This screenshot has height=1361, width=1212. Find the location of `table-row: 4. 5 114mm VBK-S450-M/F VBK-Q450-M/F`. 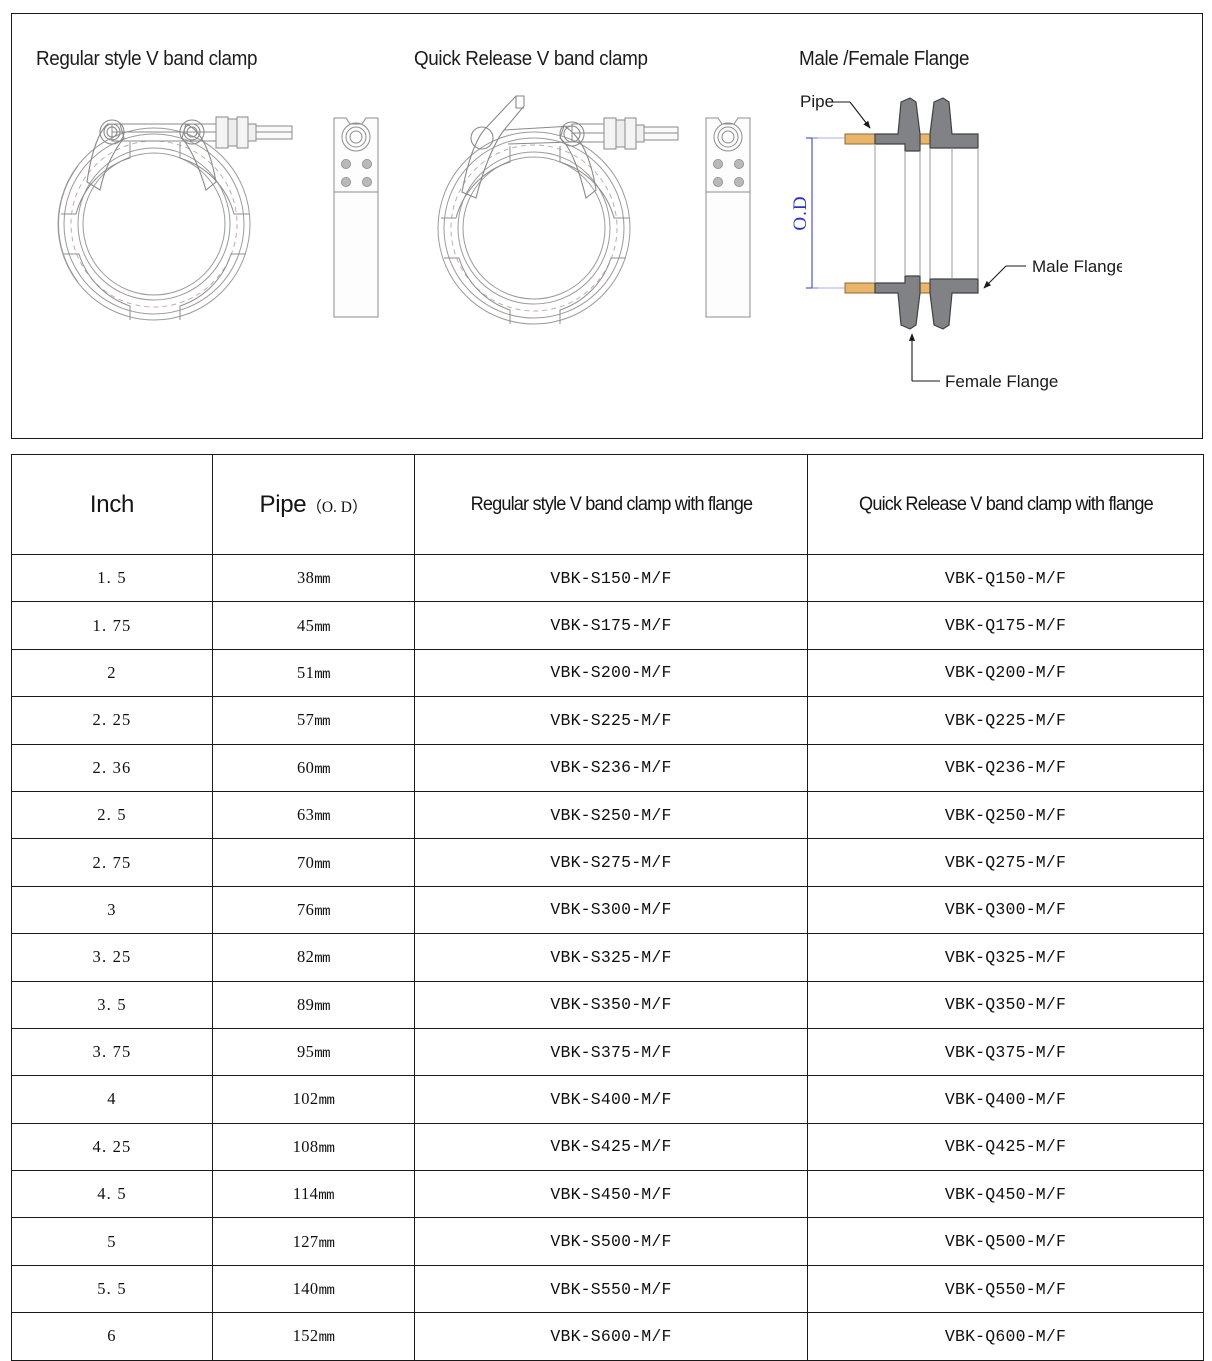

table-row: 4. 5 114mm VBK-S450-M/F VBK-Q450-M/F is located at coordinates (607, 1194).